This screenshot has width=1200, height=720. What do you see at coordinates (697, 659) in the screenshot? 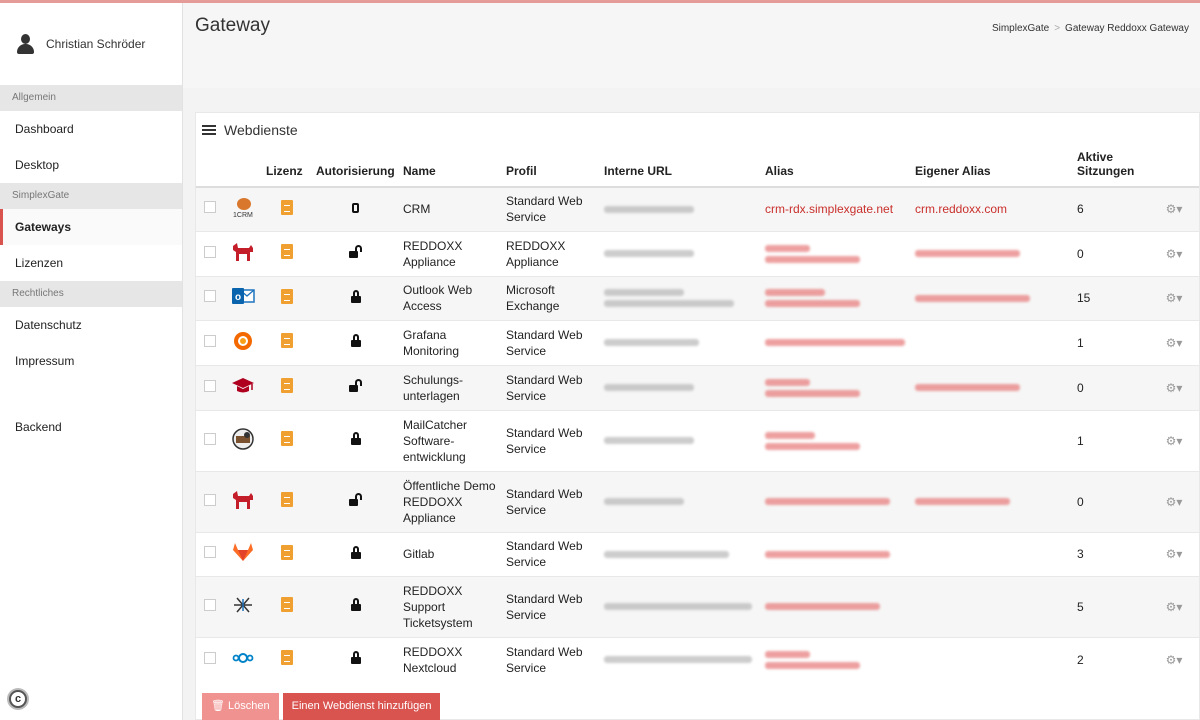
I see `table-row: REDDOXX Nextcloud Standard Web Service 2 ⚙▾` at bounding box center [697, 659].